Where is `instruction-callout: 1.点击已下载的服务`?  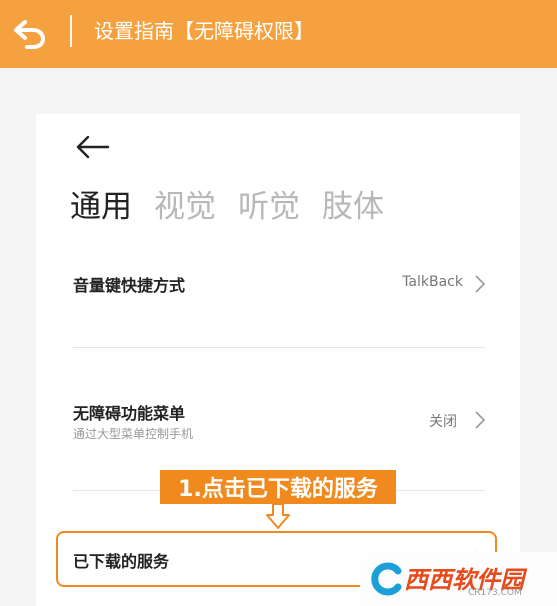 instruction-callout: 1.点击已下载的服务 is located at coordinates (278, 487).